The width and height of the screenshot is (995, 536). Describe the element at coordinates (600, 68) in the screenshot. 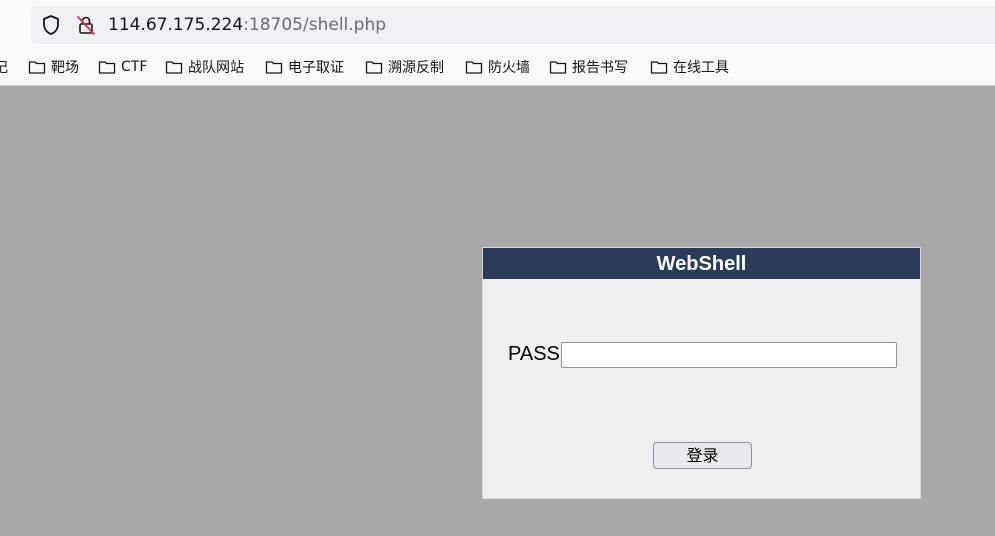

I see `bookmark-label: 报告书写` at that location.